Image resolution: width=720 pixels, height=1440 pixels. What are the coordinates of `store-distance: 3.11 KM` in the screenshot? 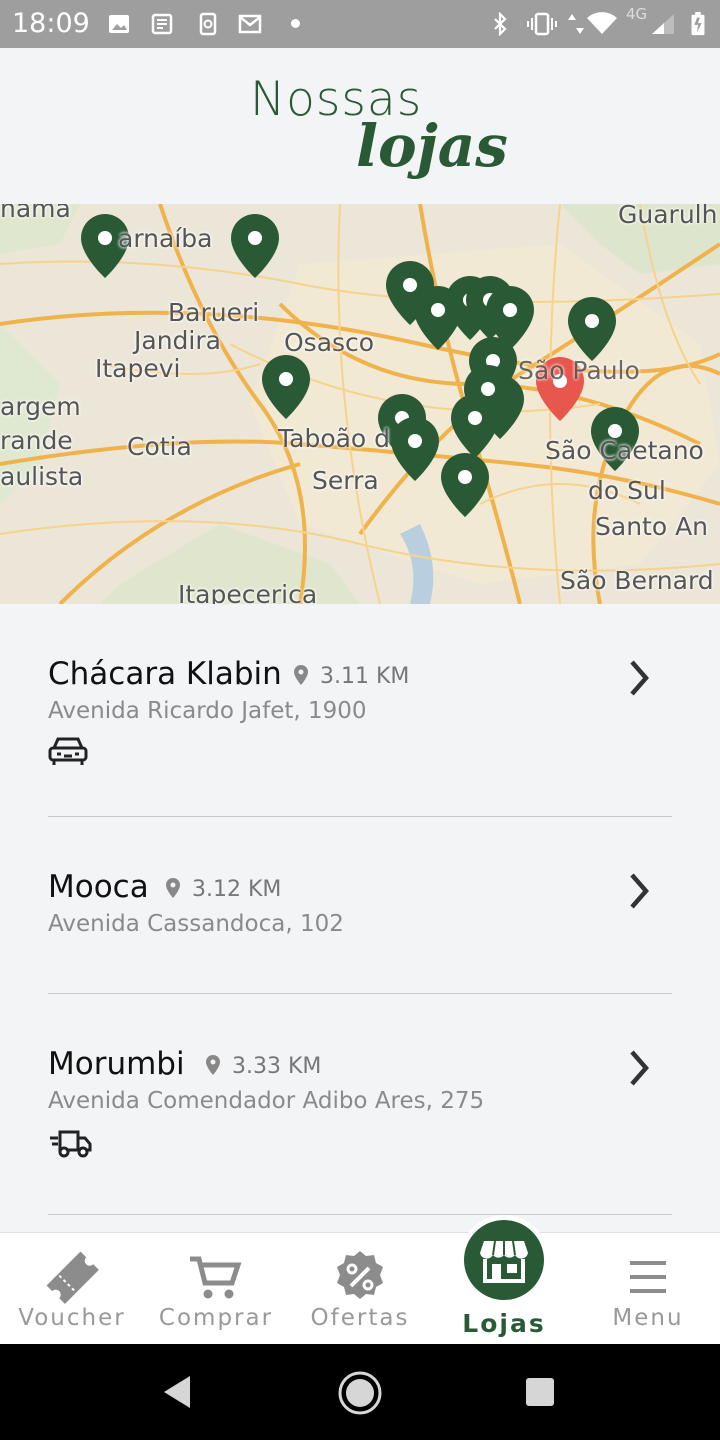 It's located at (351, 676).